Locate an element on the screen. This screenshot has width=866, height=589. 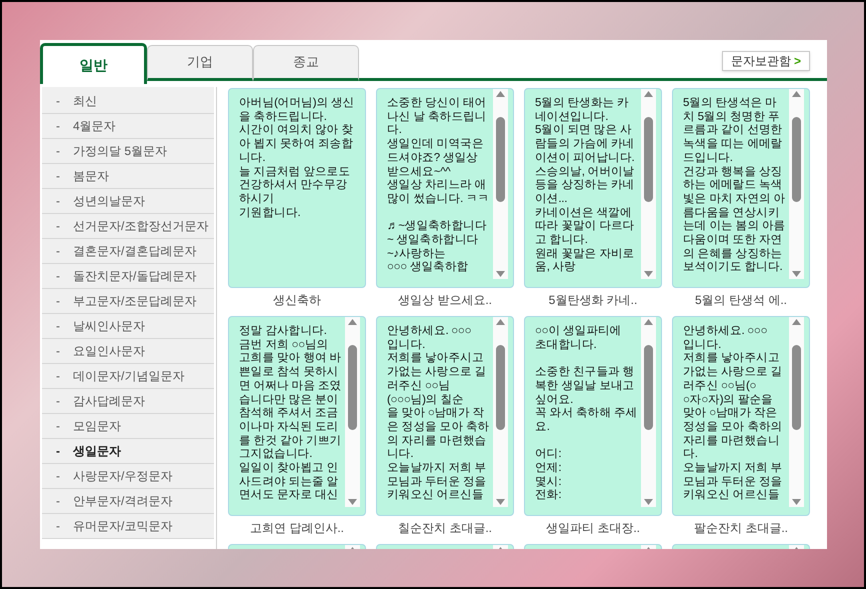
message-card: 아버님(어머님)의 생신 을 축하드립니다. 시간이 여의치 않아 찾 아 뵙지 못하여 죄송합 니다. 늘 지금처럼 앞으로도 건강하셔서 만수무강 하시기 기원합니다. is located at coordinates (297, 188).